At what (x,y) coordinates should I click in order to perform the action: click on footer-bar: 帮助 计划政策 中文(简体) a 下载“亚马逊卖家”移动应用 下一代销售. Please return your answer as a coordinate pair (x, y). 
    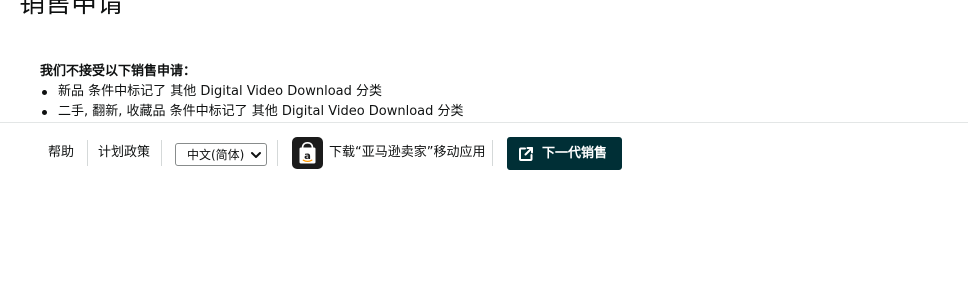
    Looking at the image, I should click on (484, 154).